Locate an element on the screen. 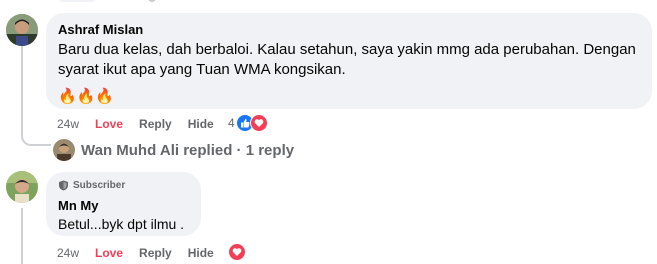 The height and width of the screenshot is (264, 657). love-button-2: Love is located at coordinates (109, 253).